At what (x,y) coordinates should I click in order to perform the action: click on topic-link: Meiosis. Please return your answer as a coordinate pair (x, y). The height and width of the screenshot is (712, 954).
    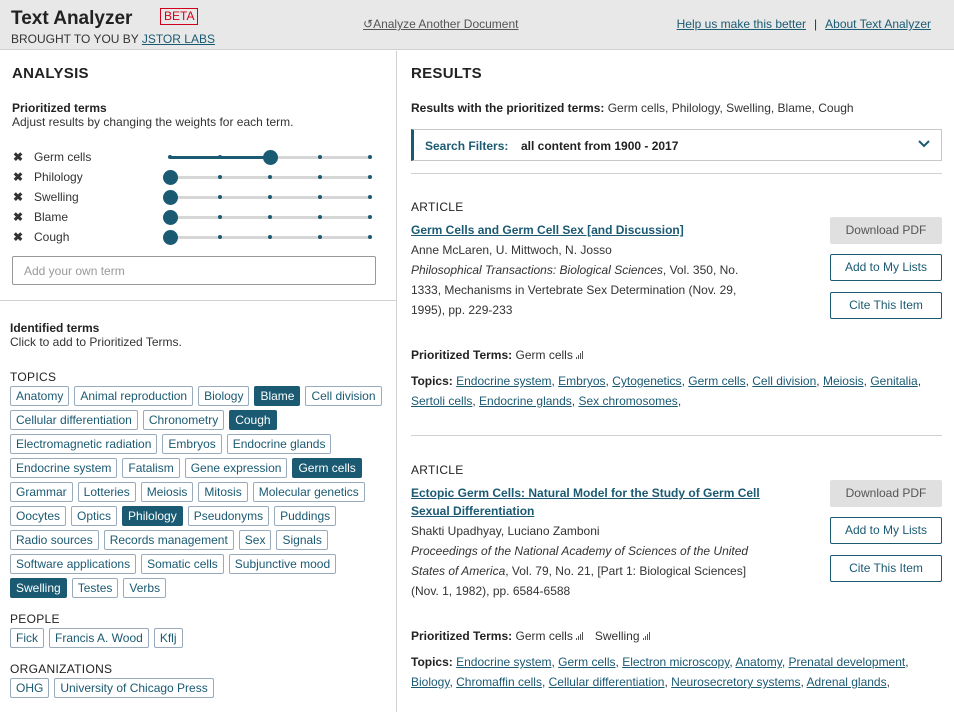
    Looking at the image, I should click on (843, 381).